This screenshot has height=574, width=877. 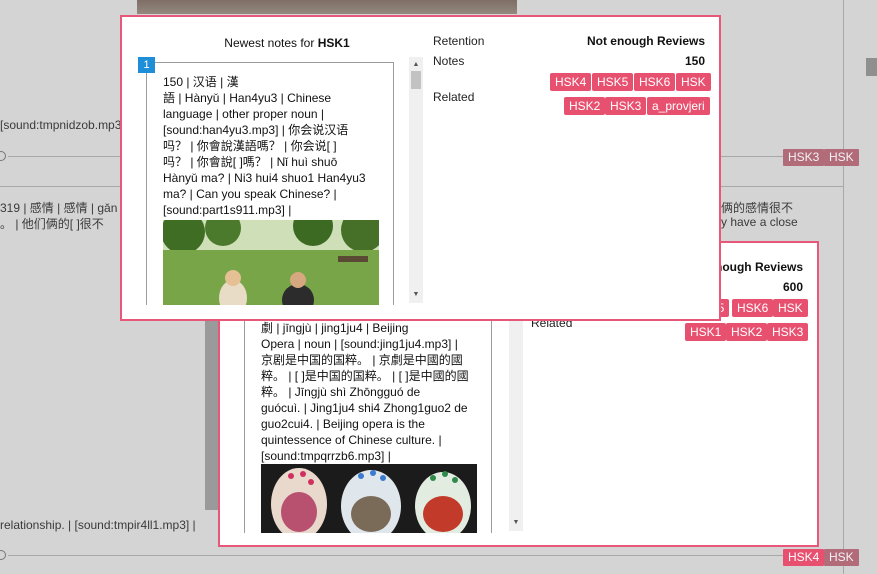 What do you see at coordinates (571, 82) in the screenshot?
I see `related-tag: HSK4` at bounding box center [571, 82].